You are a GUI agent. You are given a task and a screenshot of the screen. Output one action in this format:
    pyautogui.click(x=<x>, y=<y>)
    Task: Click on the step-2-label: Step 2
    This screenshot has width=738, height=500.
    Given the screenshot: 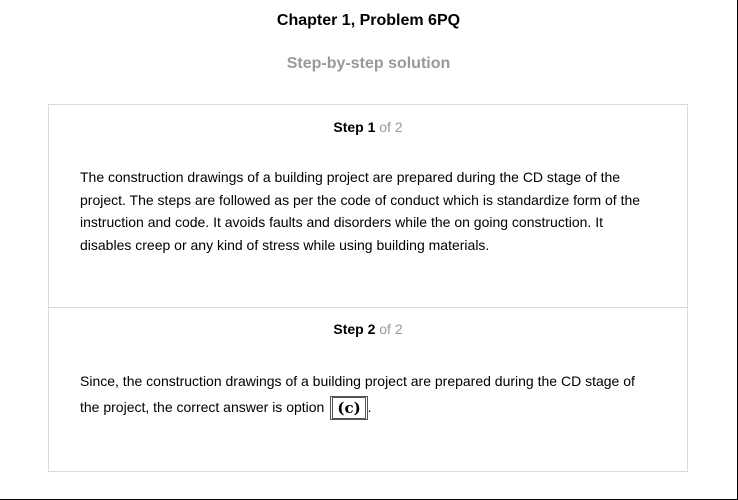 What is the action you would take?
    pyautogui.click(x=354, y=329)
    